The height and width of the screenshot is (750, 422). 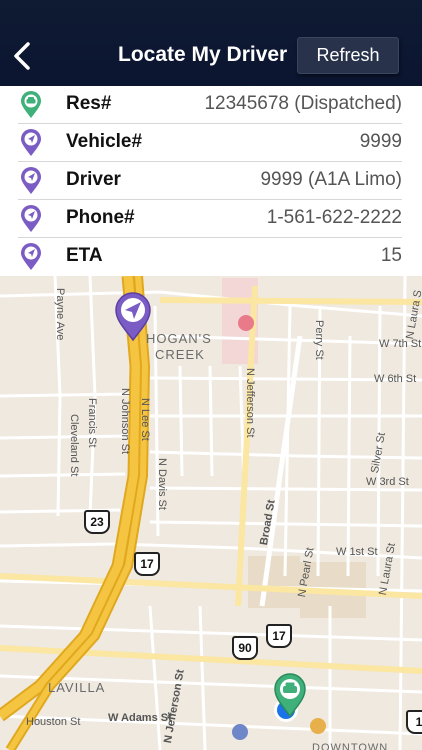 I want to click on phone-label: Phone#, so click(x=100, y=217).